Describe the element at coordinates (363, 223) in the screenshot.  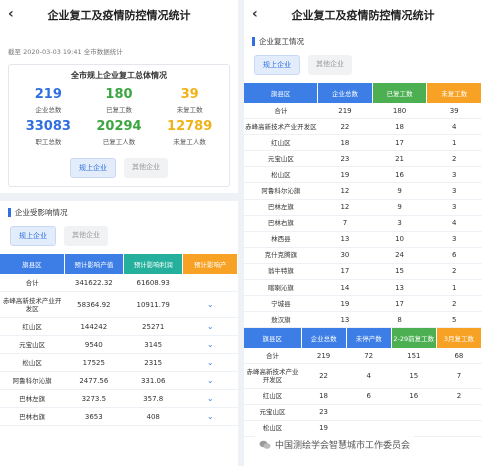
I see `table-row: 巴林右旗 7 3 4` at that location.